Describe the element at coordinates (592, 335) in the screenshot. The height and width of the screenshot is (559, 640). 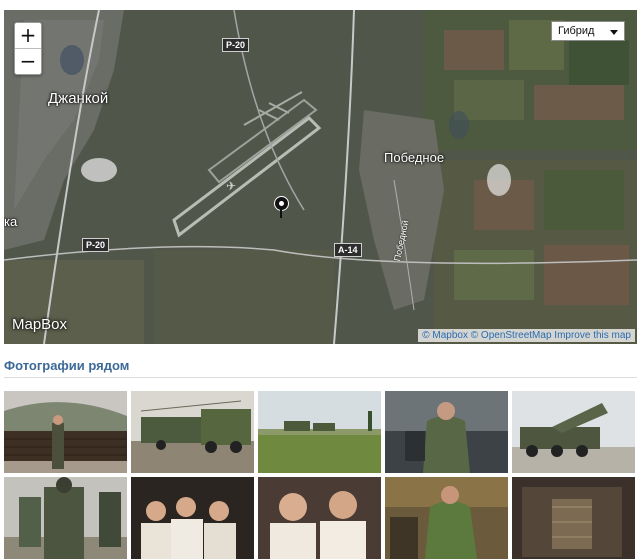
I see `attribution-improve-link: Improve this map` at that location.